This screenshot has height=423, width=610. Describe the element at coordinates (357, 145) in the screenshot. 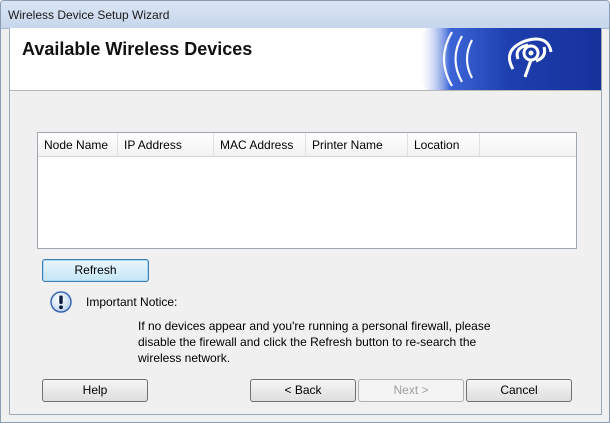

I see `column-header-printer-name: Printer Name` at that location.